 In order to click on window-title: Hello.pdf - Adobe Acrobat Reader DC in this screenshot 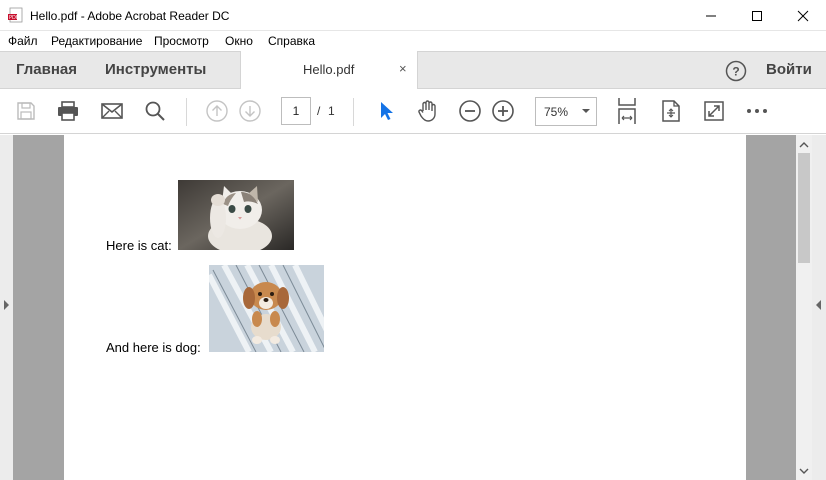, I will do `click(130, 16)`.